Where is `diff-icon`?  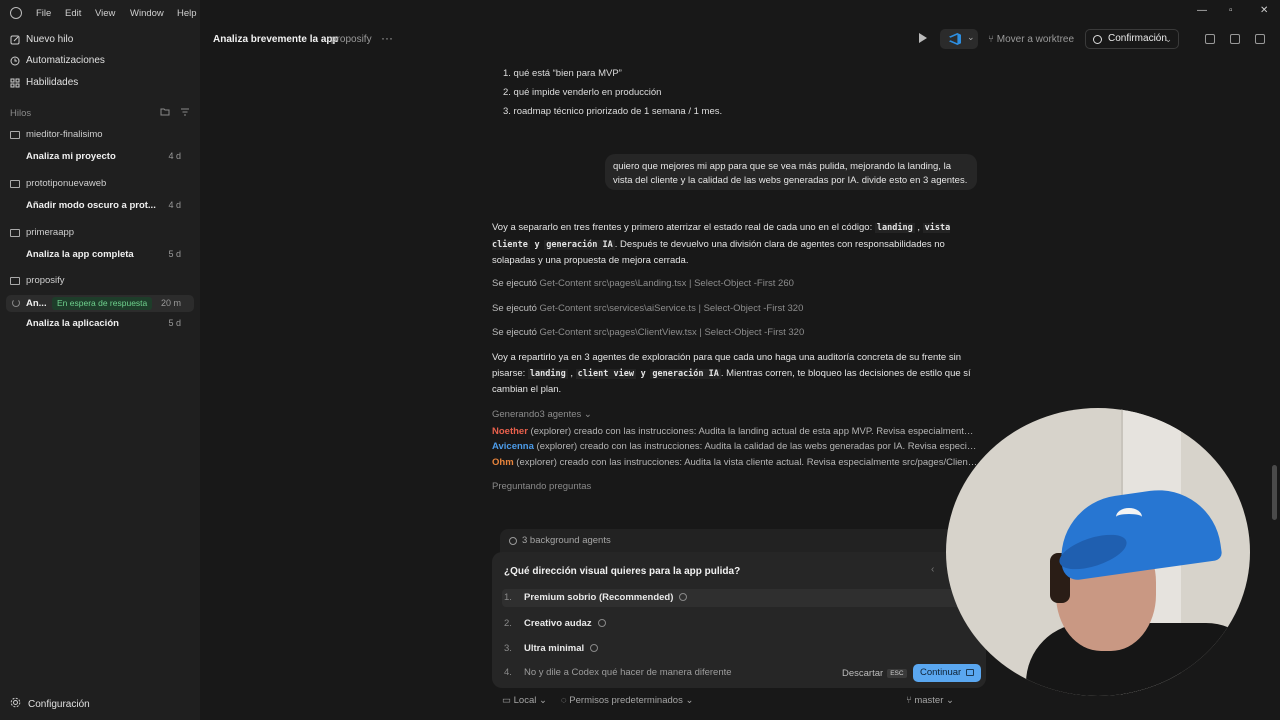 diff-icon is located at coordinates (1235, 39).